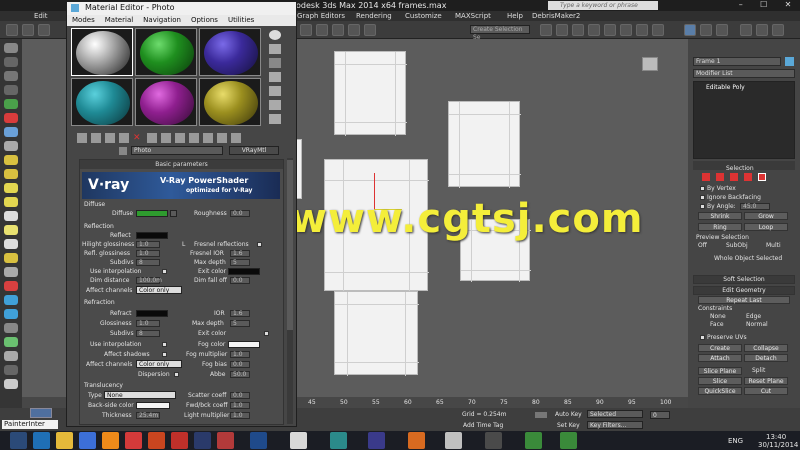 This screenshot has height=450, width=800. Describe the element at coordinates (266, 333) in the screenshot. I see `refr-exit-color-checkbox` at that location.